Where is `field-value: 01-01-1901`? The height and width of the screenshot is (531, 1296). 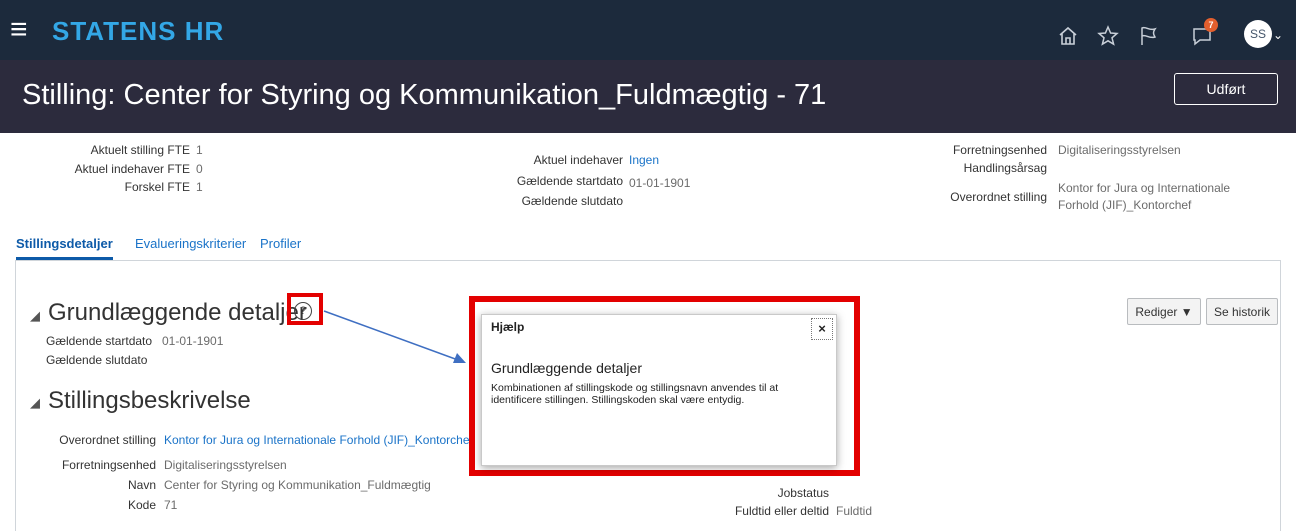
field-value: 01-01-1901 is located at coordinates (193, 341).